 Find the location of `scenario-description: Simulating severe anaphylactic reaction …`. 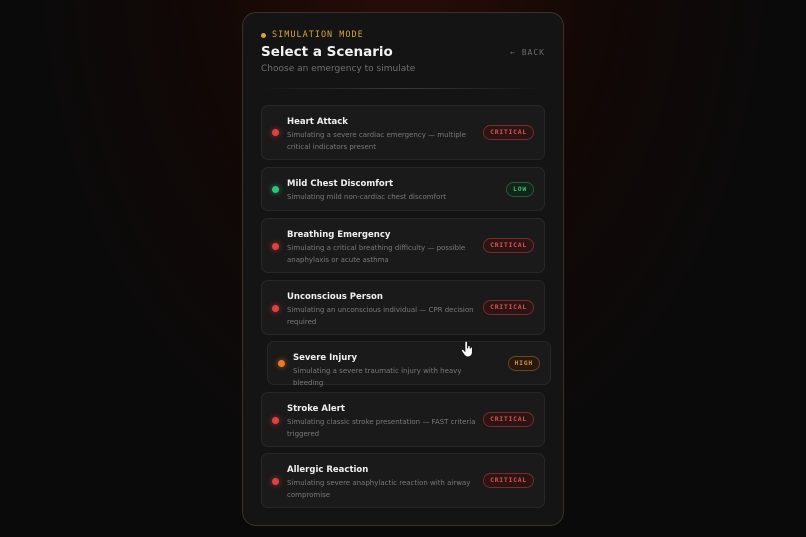

scenario-description: Simulating severe anaphylactic reaction … is located at coordinates (379, 489).